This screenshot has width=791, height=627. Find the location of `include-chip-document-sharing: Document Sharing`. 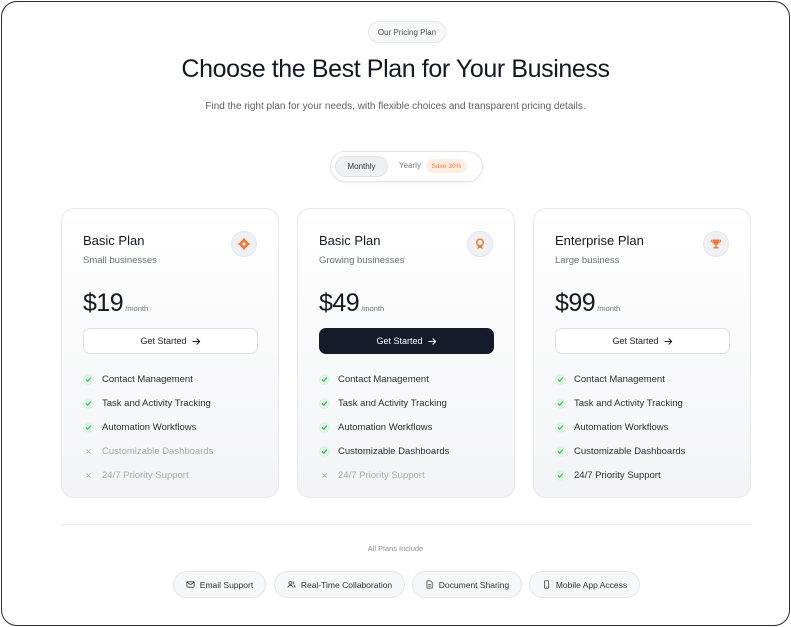

include-chip-document-sharing: Document Sharing is located at coordinates (467, 584).